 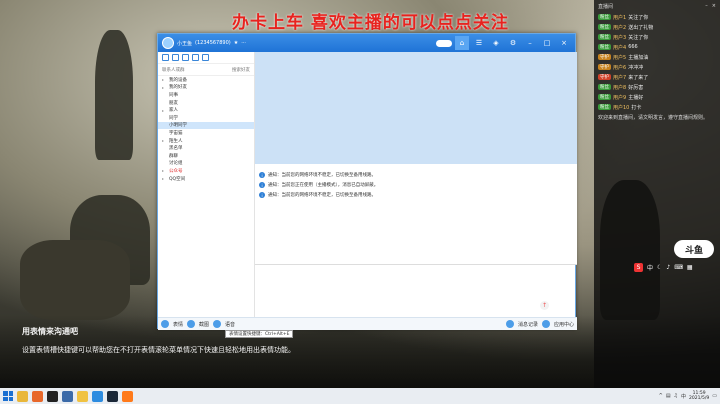 I want to click on contact-tree-row: ▸ 我的好友, so click(x=206, y=88).